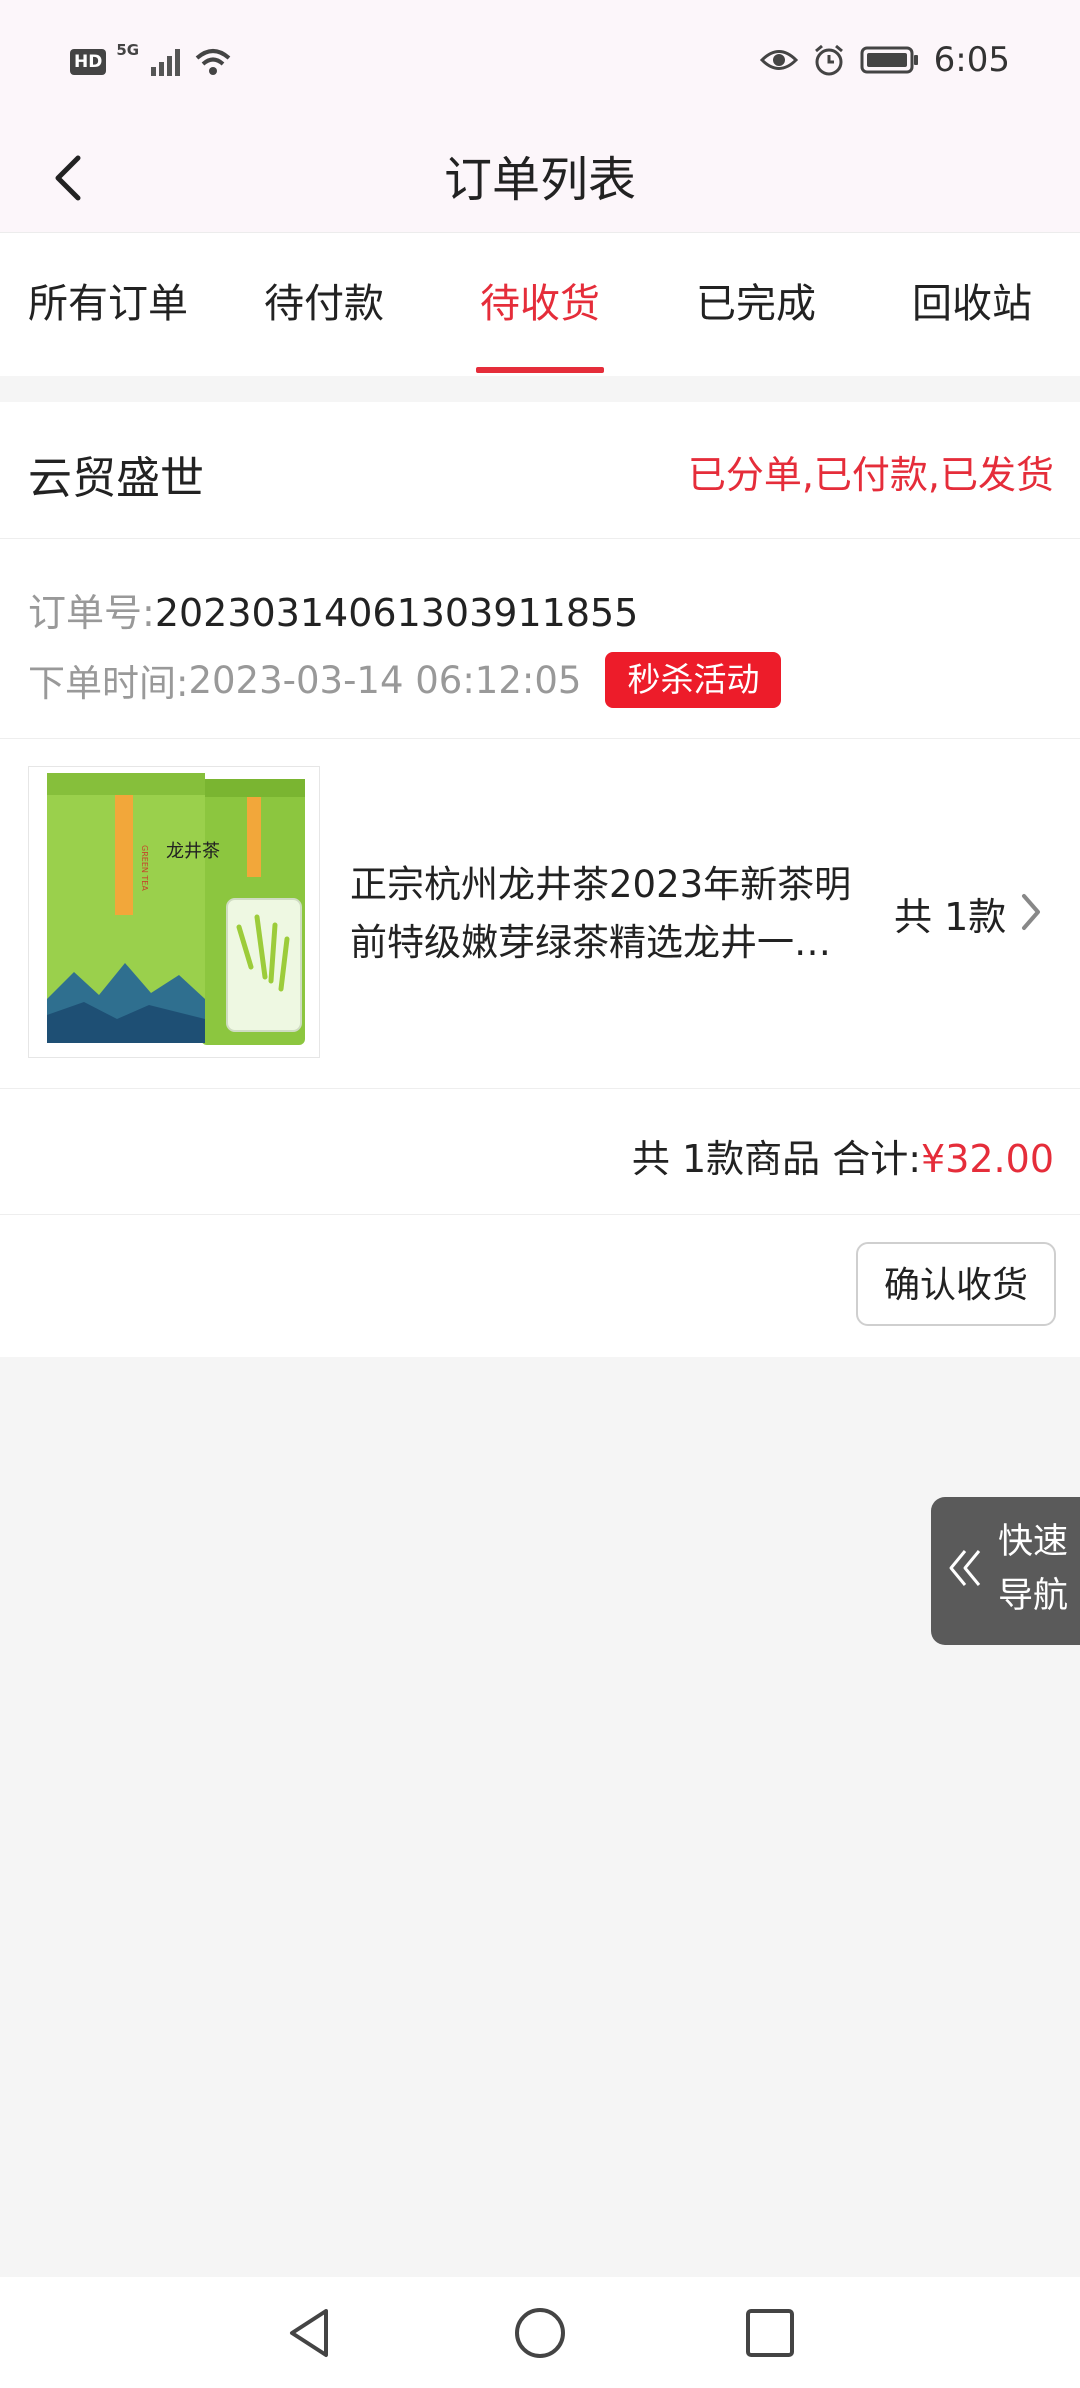  Describe the element at coordinates (601, 884) in the screenshot. I see `product-title-line1: 正宗杭州龙井茶2023年新茶明` at that location.